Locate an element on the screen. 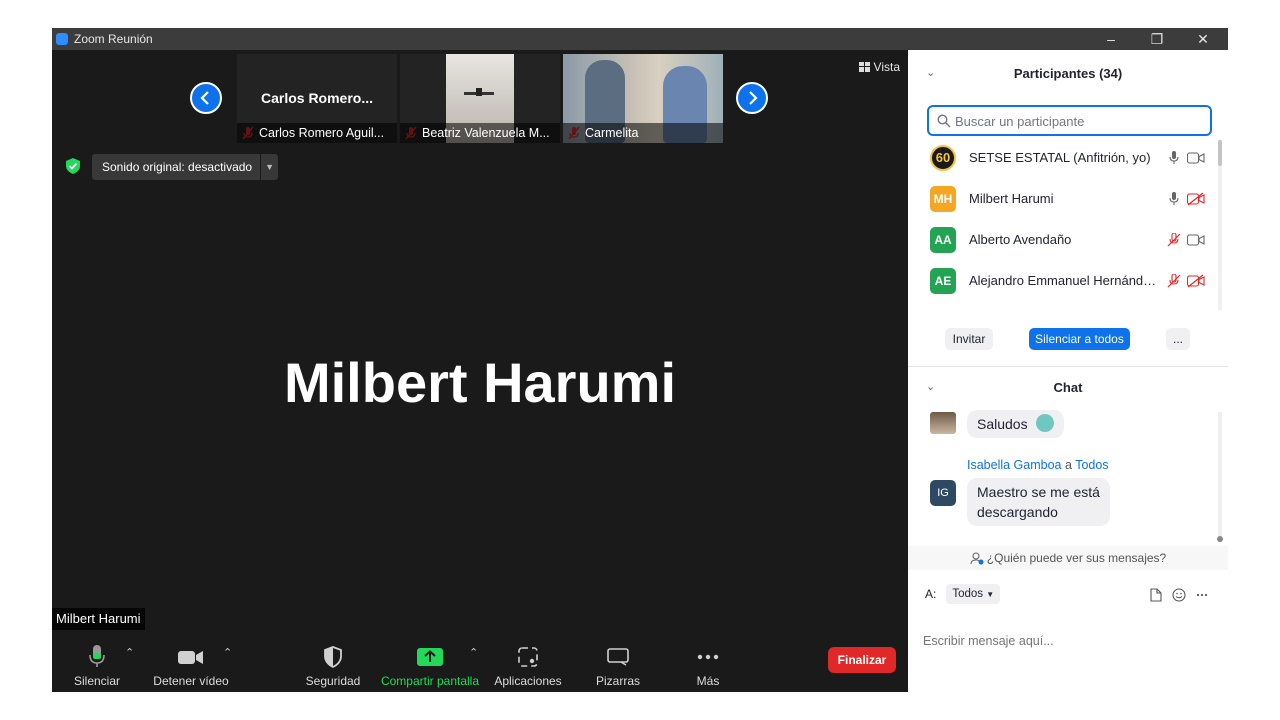 The image size is (1280, 720). collapse-participants-icon: ⌄ is located at coordinates (930, 72).